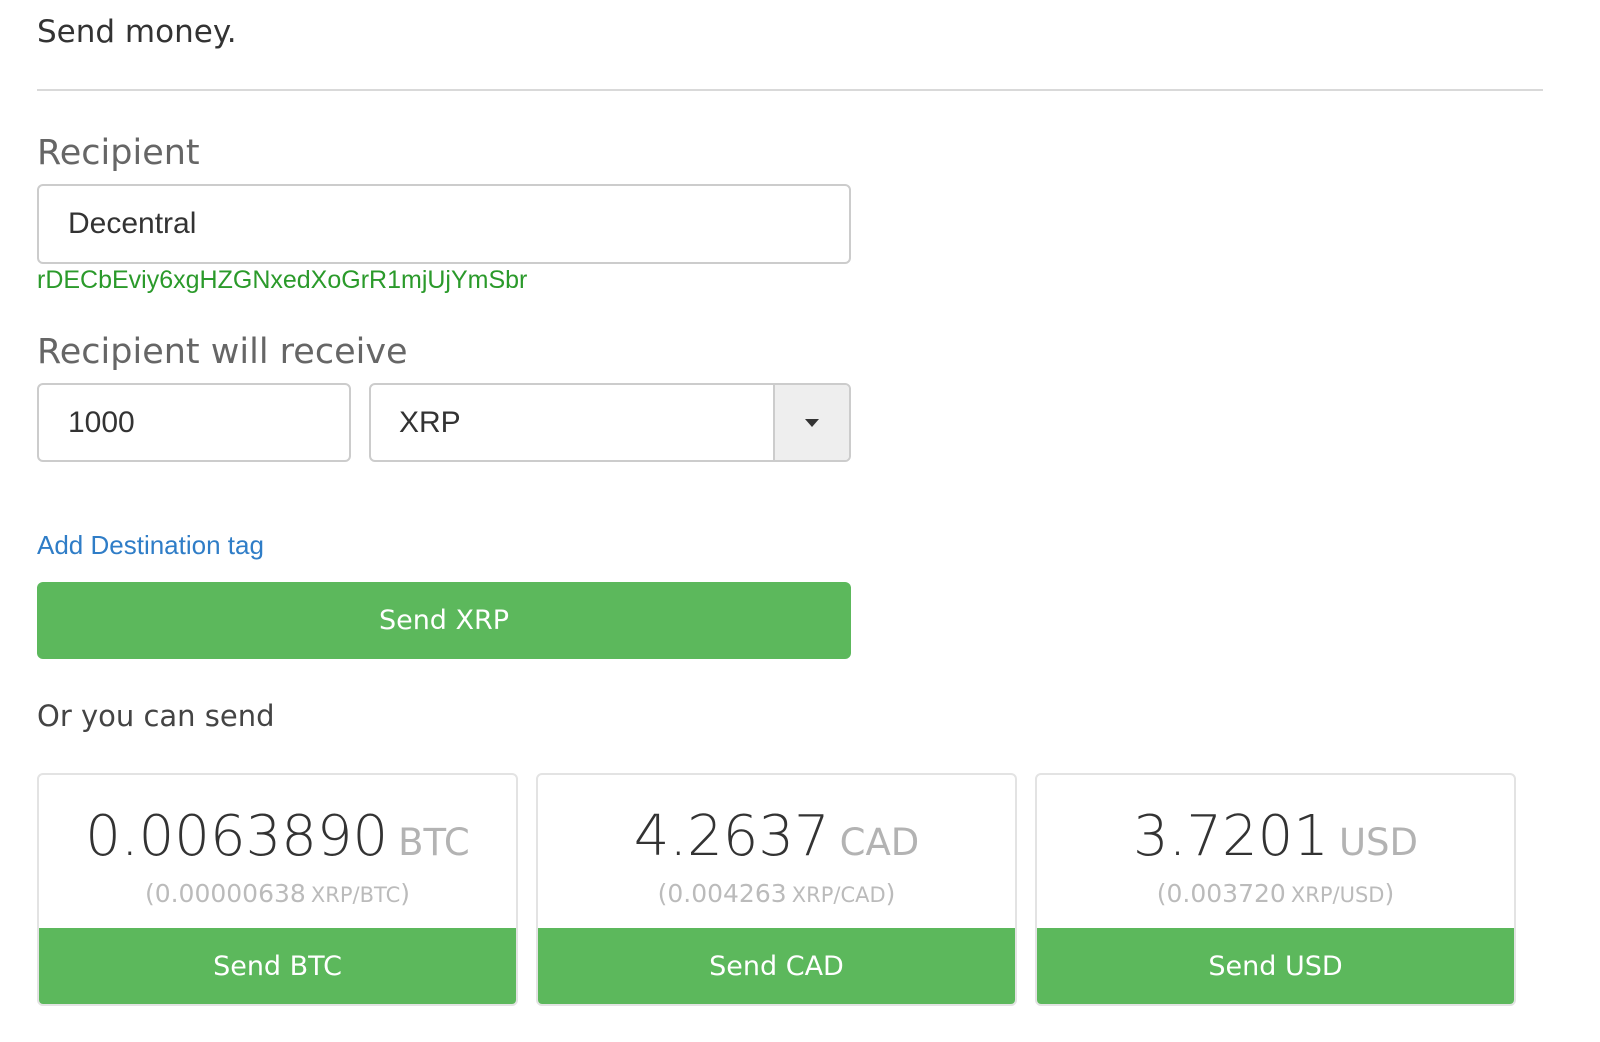 This screenshot has height=1042, width=1600. What do you see at coordinates (137, 32) in the screenshot?
I see `page-title: Send money.` at bounding box center [137, 32].